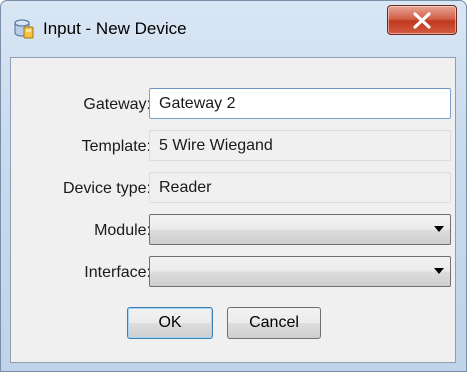 The width and height of the screenshot is (467, 372). Describe the element at coordinates (300, 271) in the screenshot. I see `interface-dropdown` at that location.